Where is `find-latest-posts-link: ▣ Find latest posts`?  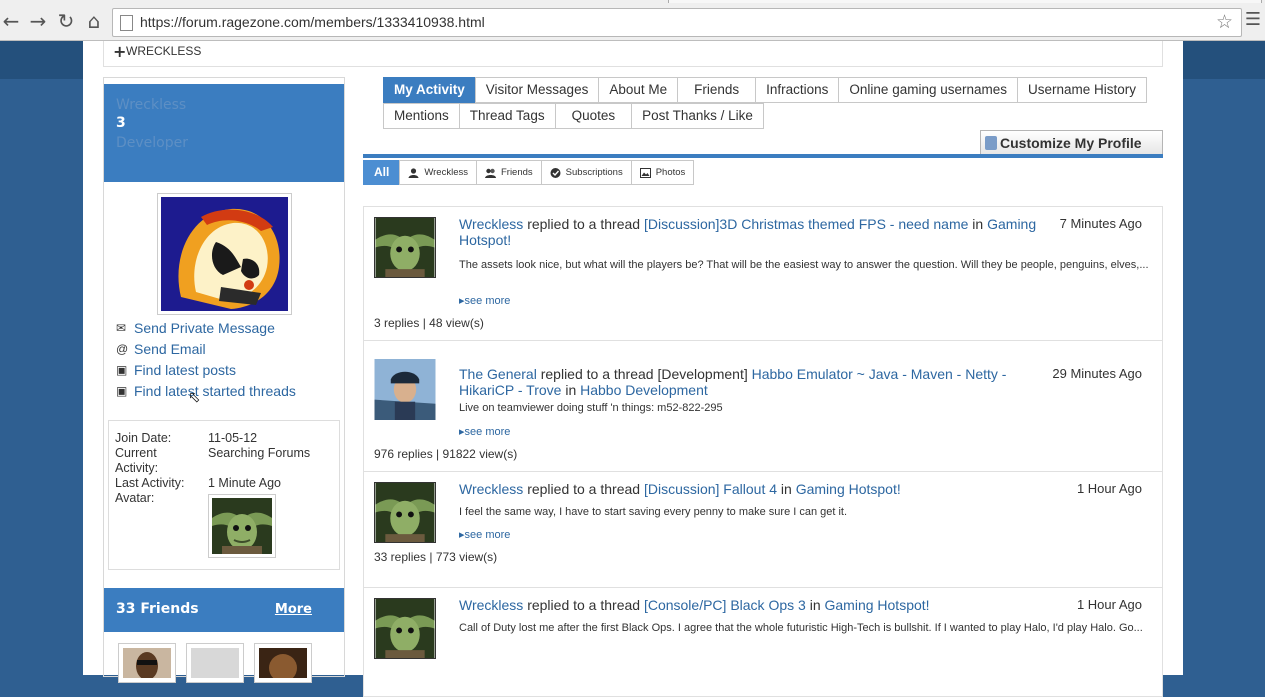 find-latest-posts-link: ▣ Find latest posts is located at coordinates (206, 370).